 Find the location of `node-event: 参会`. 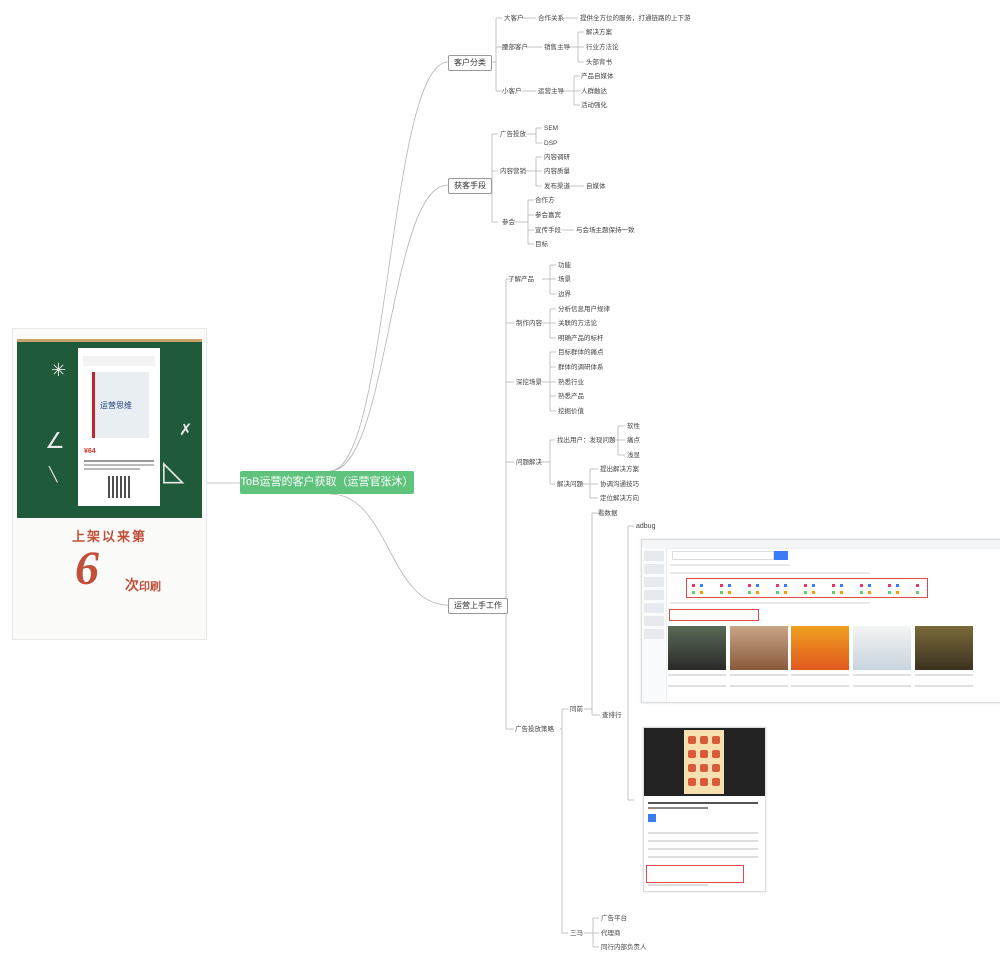

node-event: 参会 is located at coordinates (508, 222).